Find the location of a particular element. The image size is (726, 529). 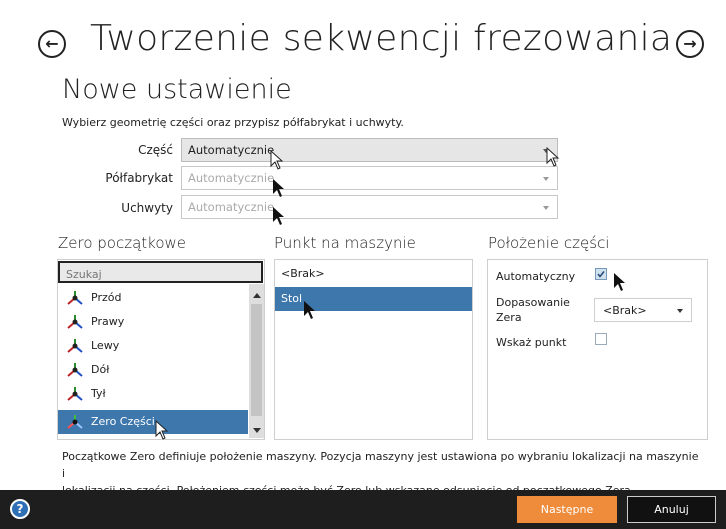

show-point-checkbox is located at coordinates (601, 339).